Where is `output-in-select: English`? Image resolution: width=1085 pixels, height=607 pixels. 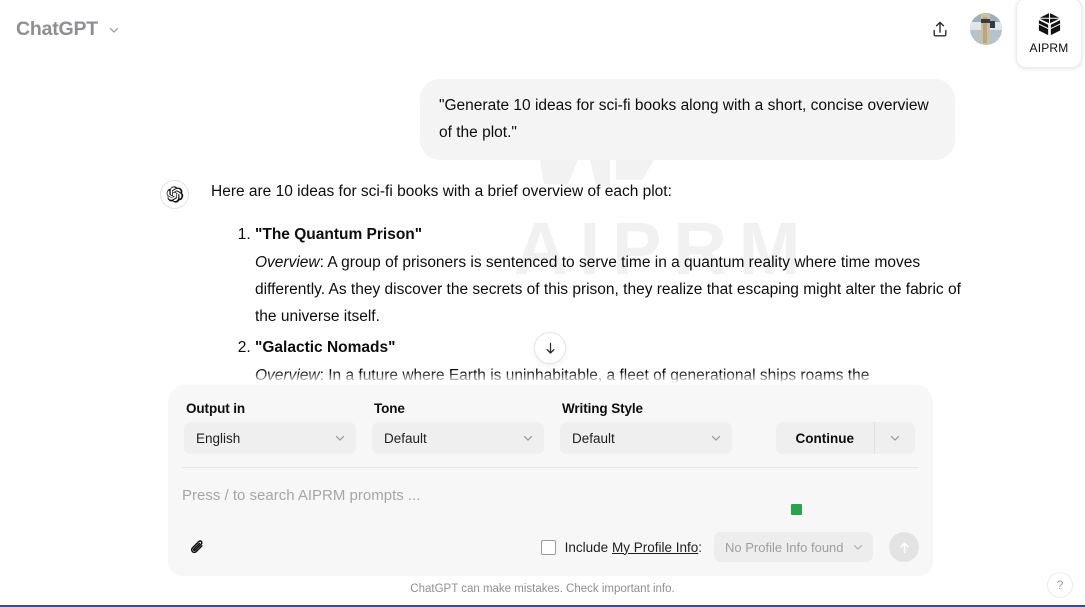
output-in-select: English is located at coordinates (270, 438).